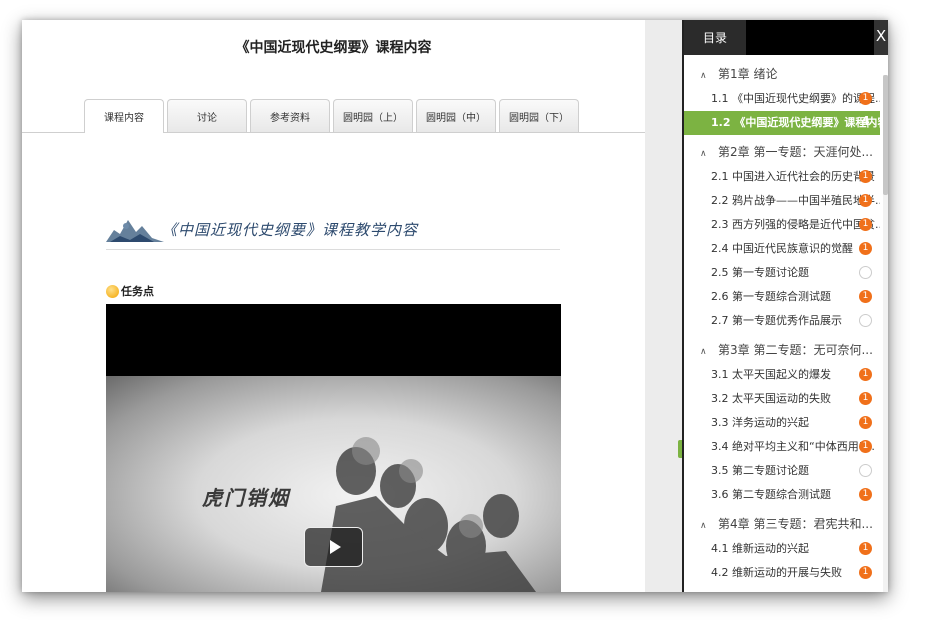 Image resolution: width=939 pixels, height=644 pixels. What do you see at coordinates (865, 121) in the screenshot?
I see `task-count-badge: 4` at bounding box center [865, 121].